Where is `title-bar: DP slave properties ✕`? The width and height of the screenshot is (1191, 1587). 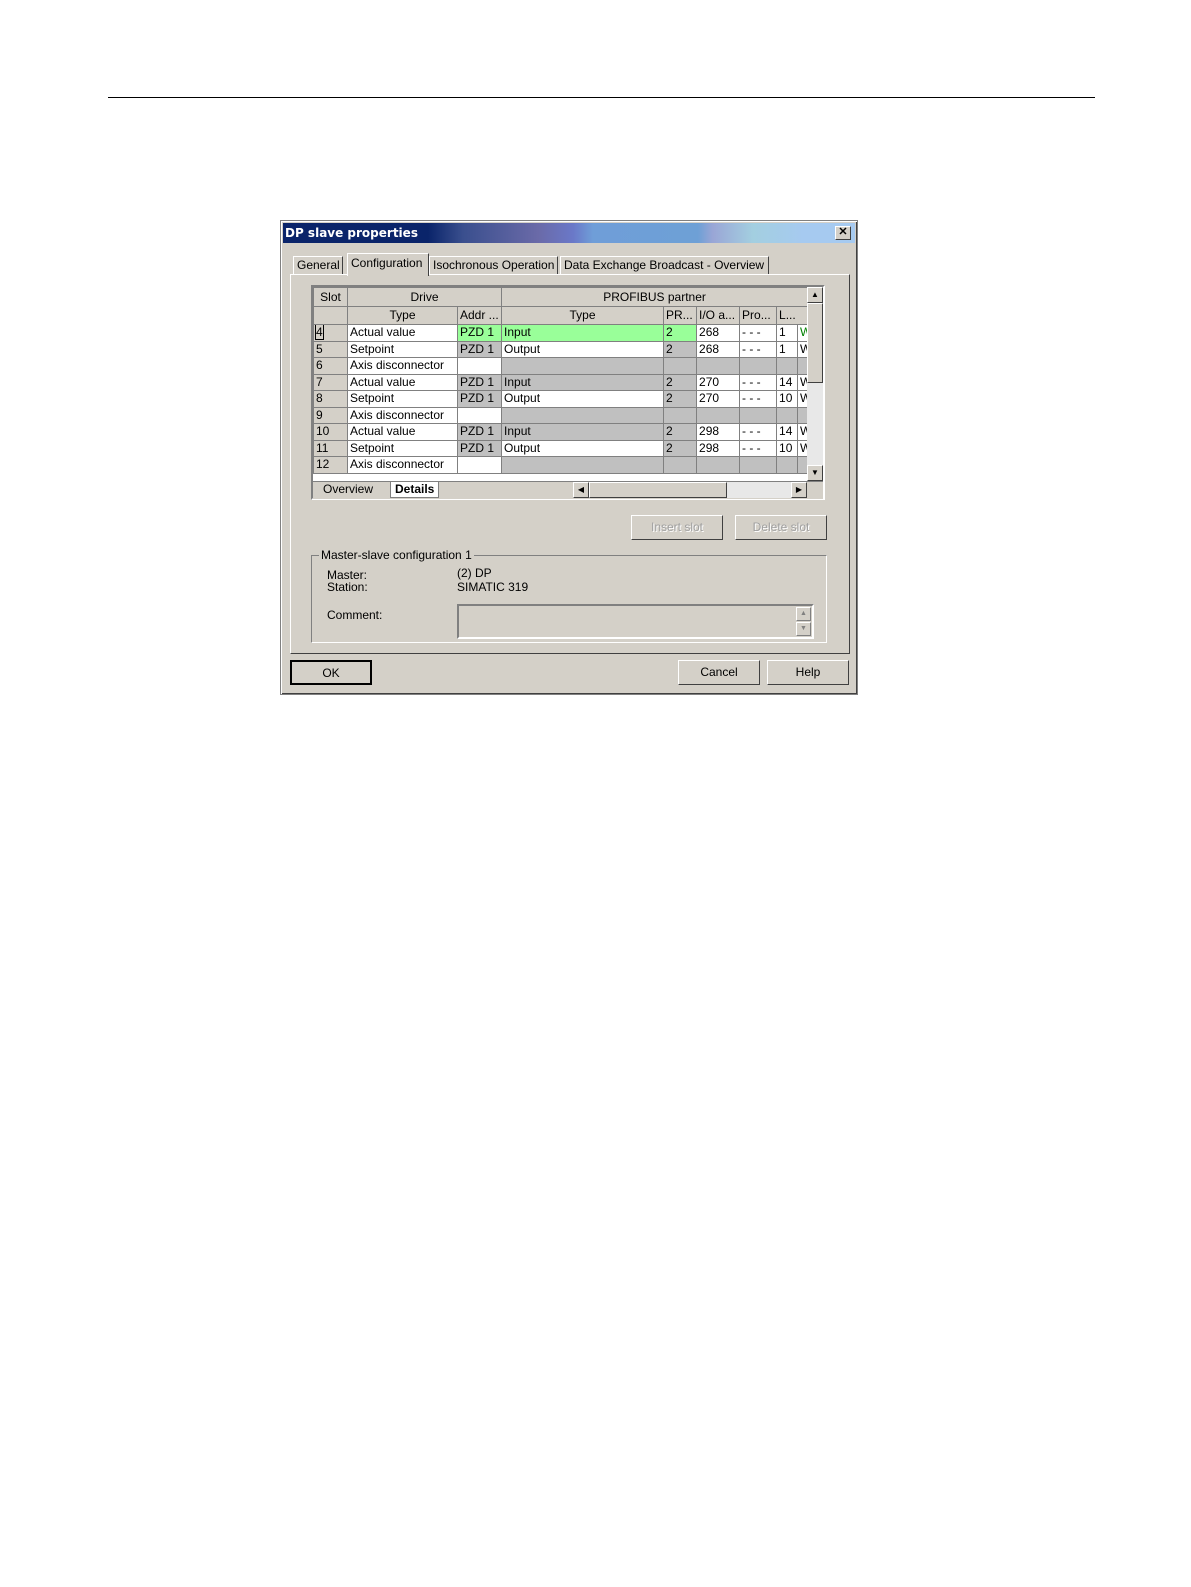
title-bar: DP slave properties ✕ is located at coordinates (569, 233).